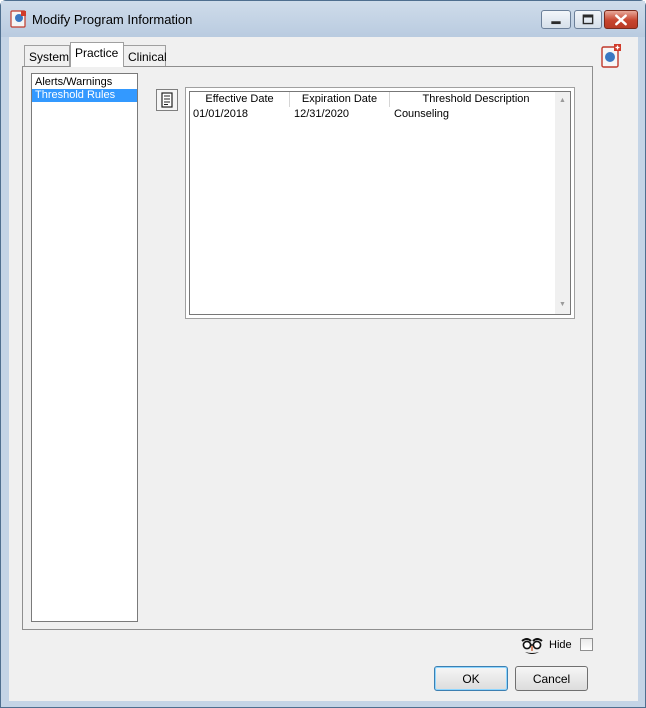  Describe the element at coordinates (422, 114) in the screenshot. I see `cell-threshold-description: Counseling` at that location.